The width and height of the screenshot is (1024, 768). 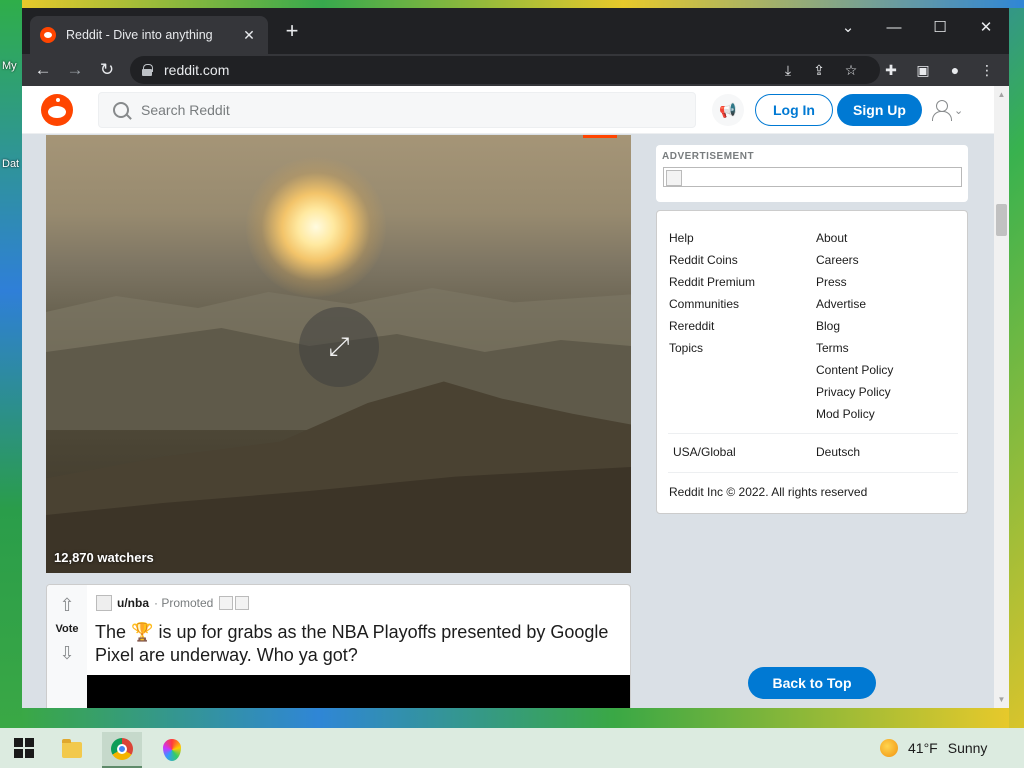 I want to click on advertisement-box: ADVERTISEMENT, so click(x=812, y=173).